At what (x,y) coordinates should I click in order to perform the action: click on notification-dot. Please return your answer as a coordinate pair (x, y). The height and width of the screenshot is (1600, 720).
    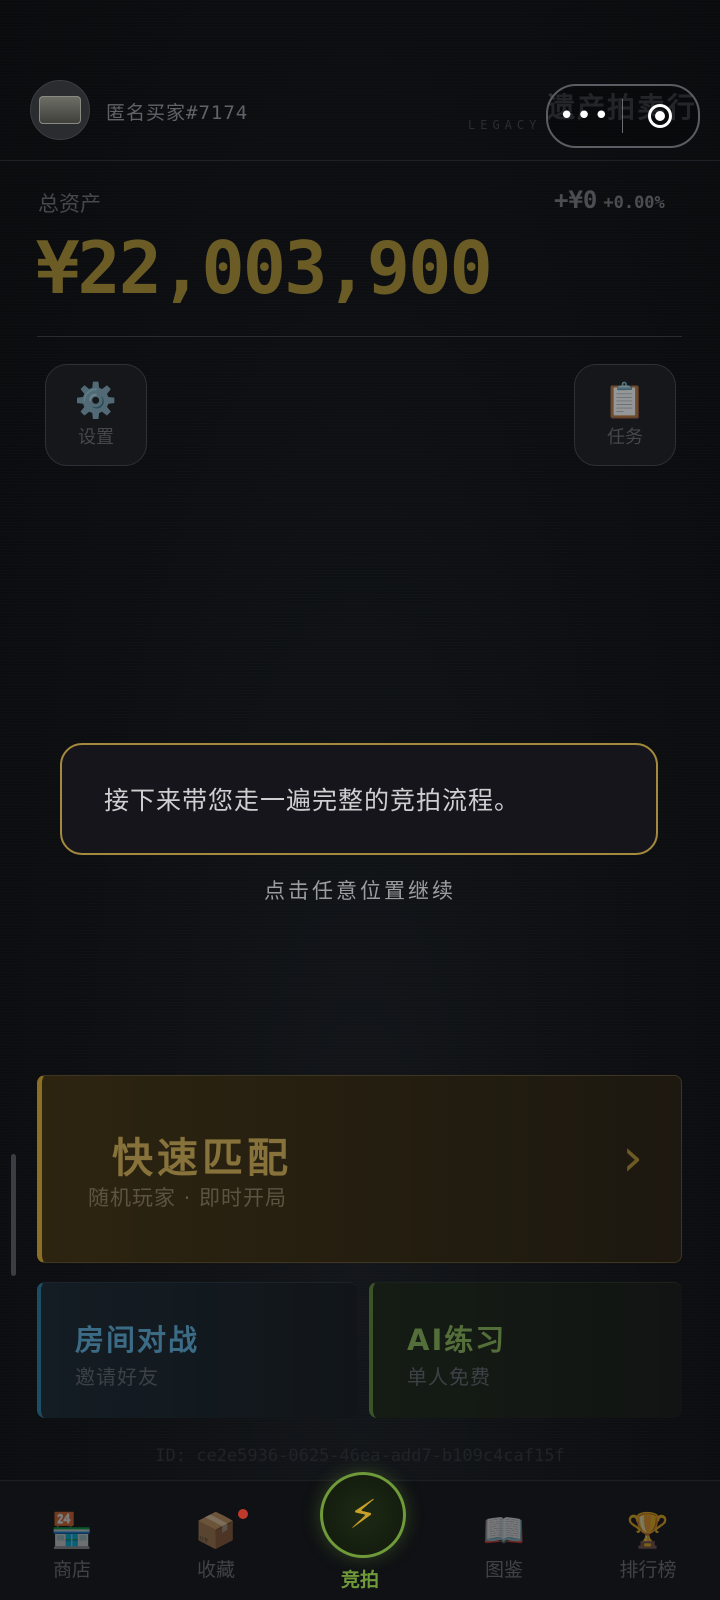
    Looking at the image, I should click on (243, 1514).